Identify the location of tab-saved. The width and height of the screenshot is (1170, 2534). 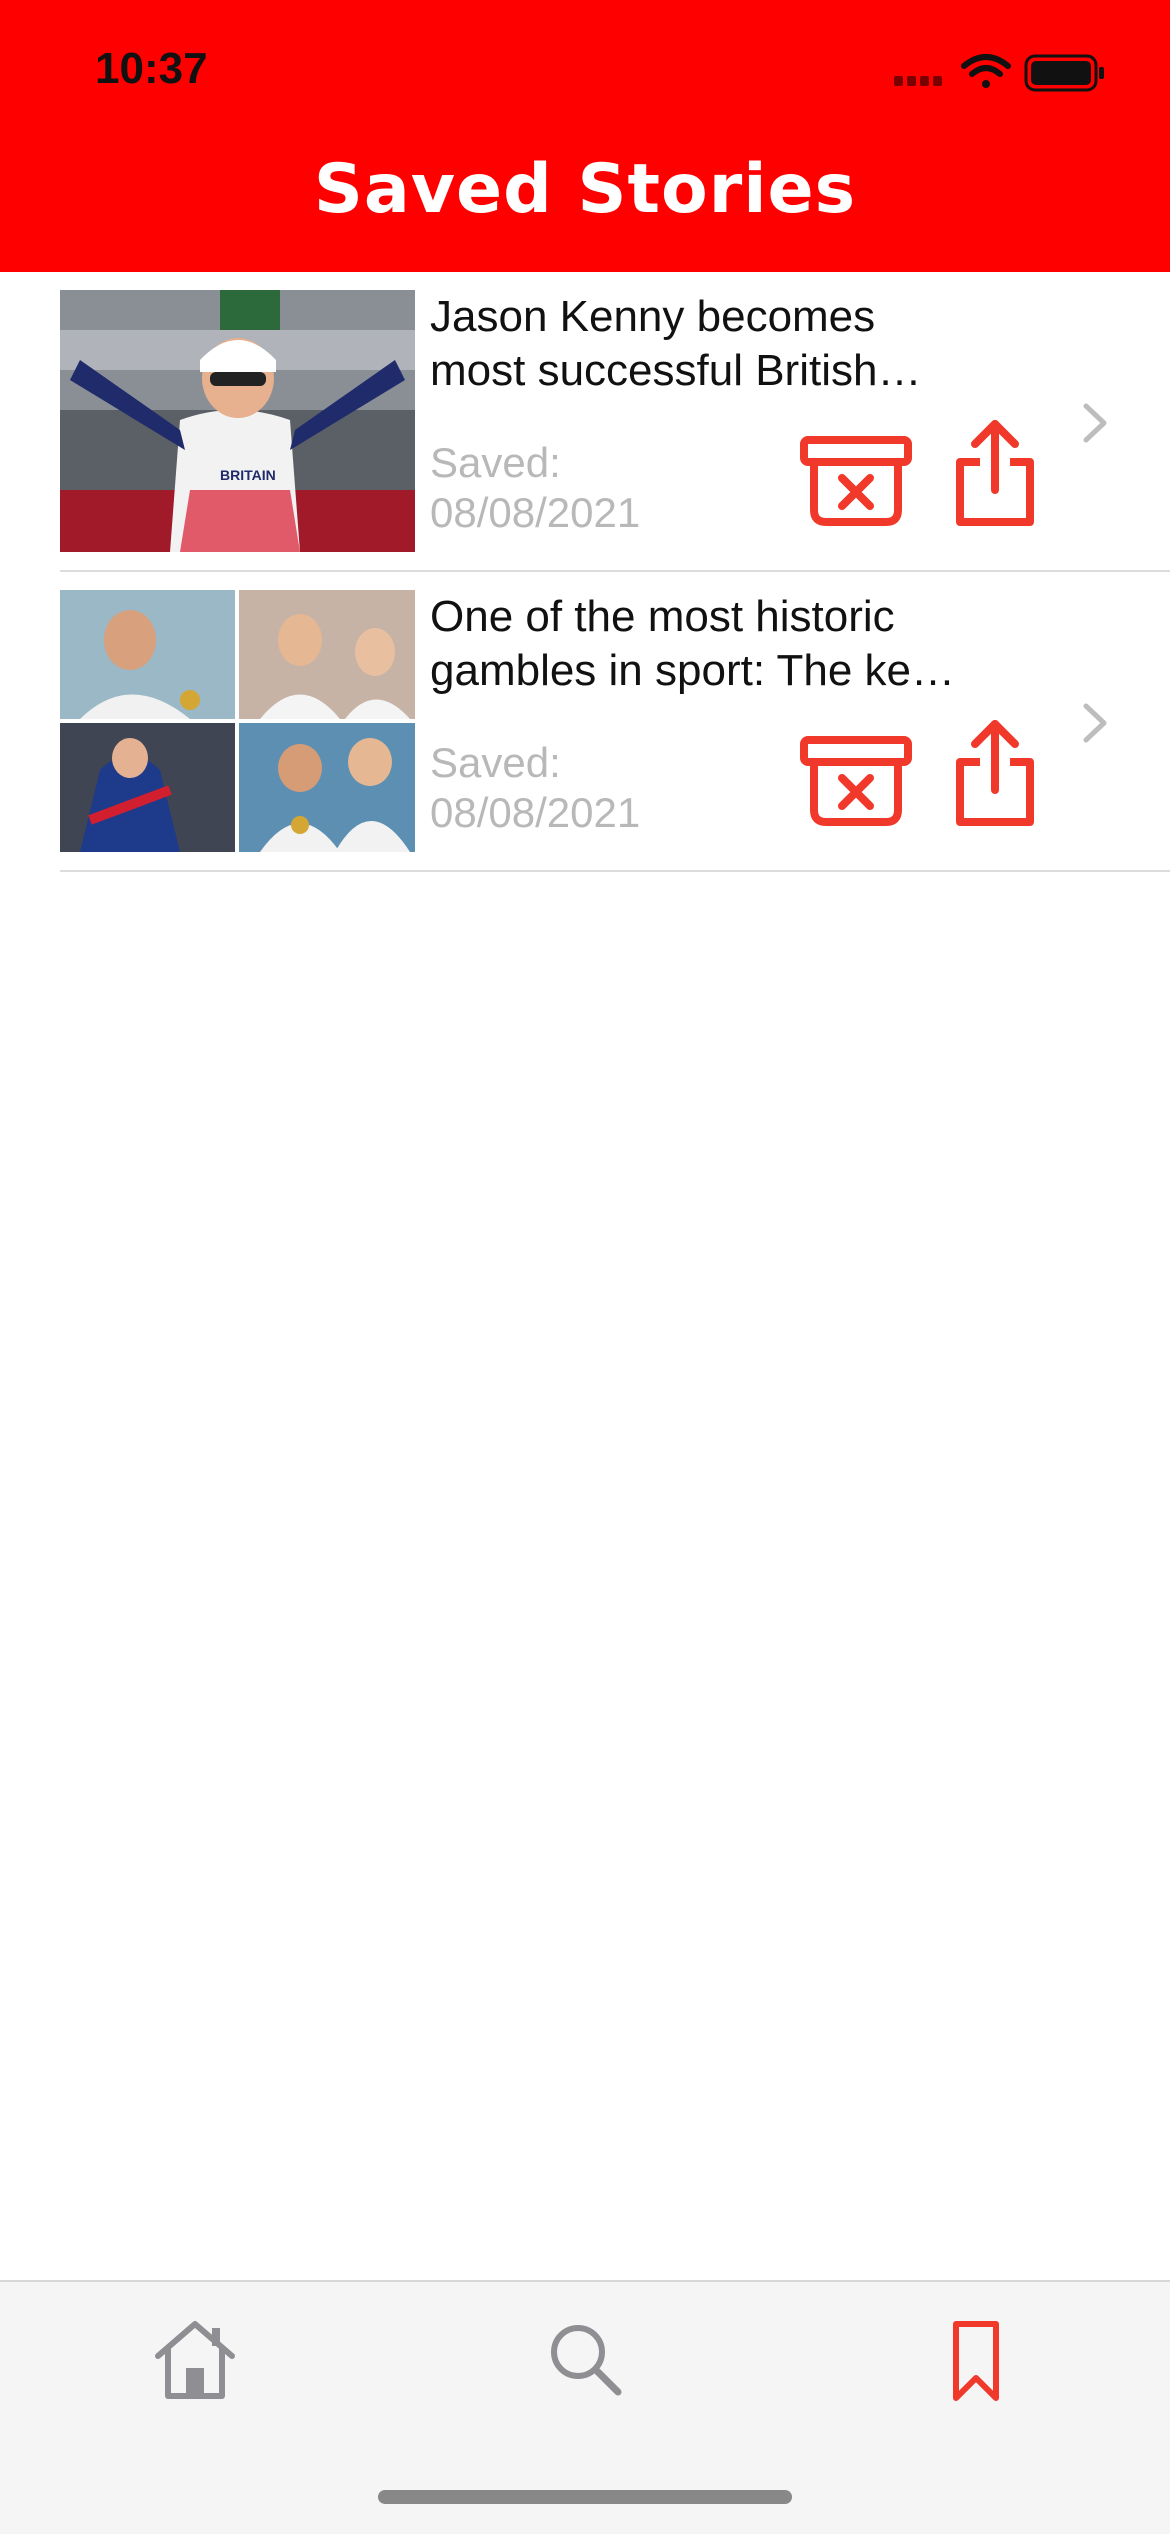
(975, 2361).